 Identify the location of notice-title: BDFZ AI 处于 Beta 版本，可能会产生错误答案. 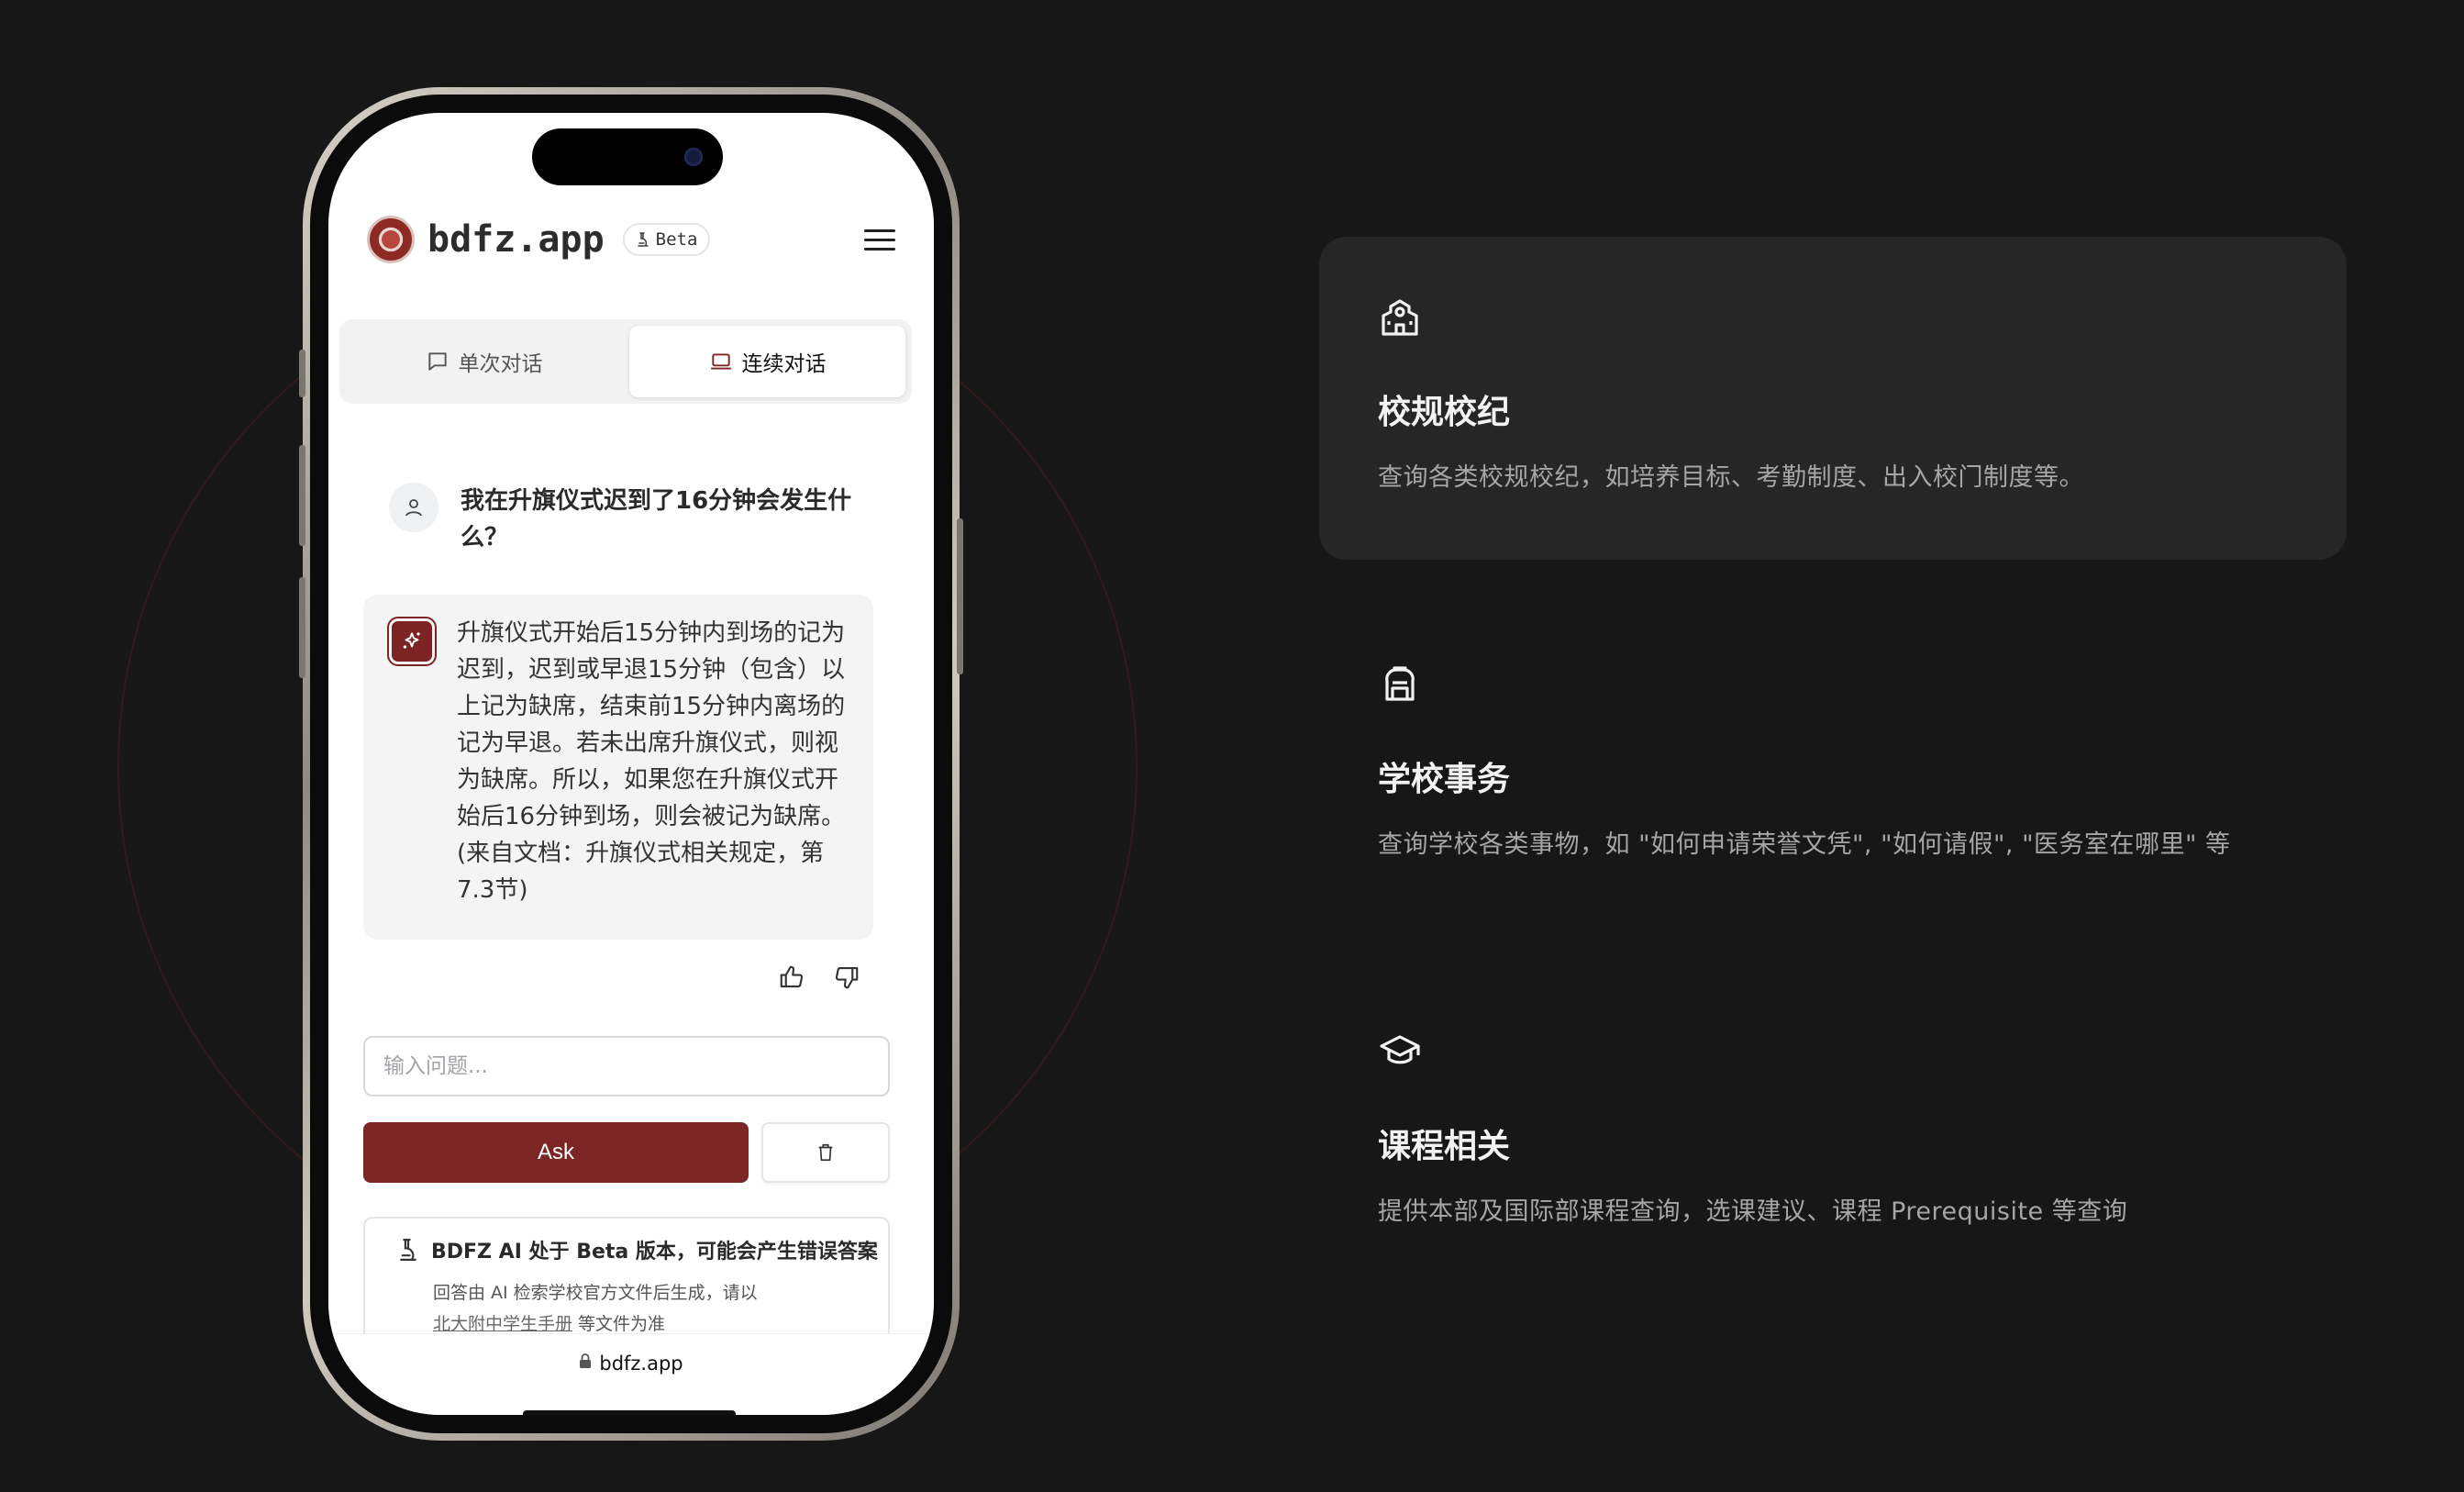
(654, 1252).